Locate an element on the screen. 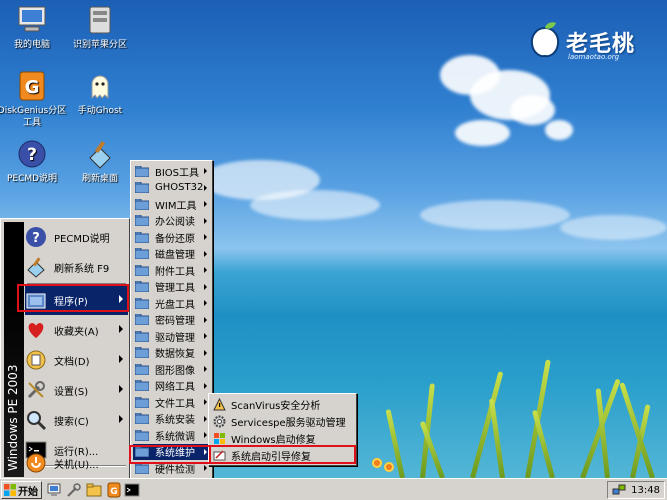 The height and width of the screenshot is (500, 667). programs-submenu-item: WIM工具 is located at coordinates (171, 204).